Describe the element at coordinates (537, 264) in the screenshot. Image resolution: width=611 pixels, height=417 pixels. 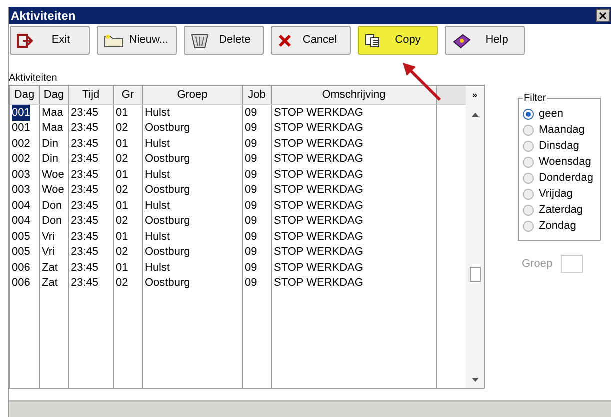
I see `groep-label: Groep` at that location.